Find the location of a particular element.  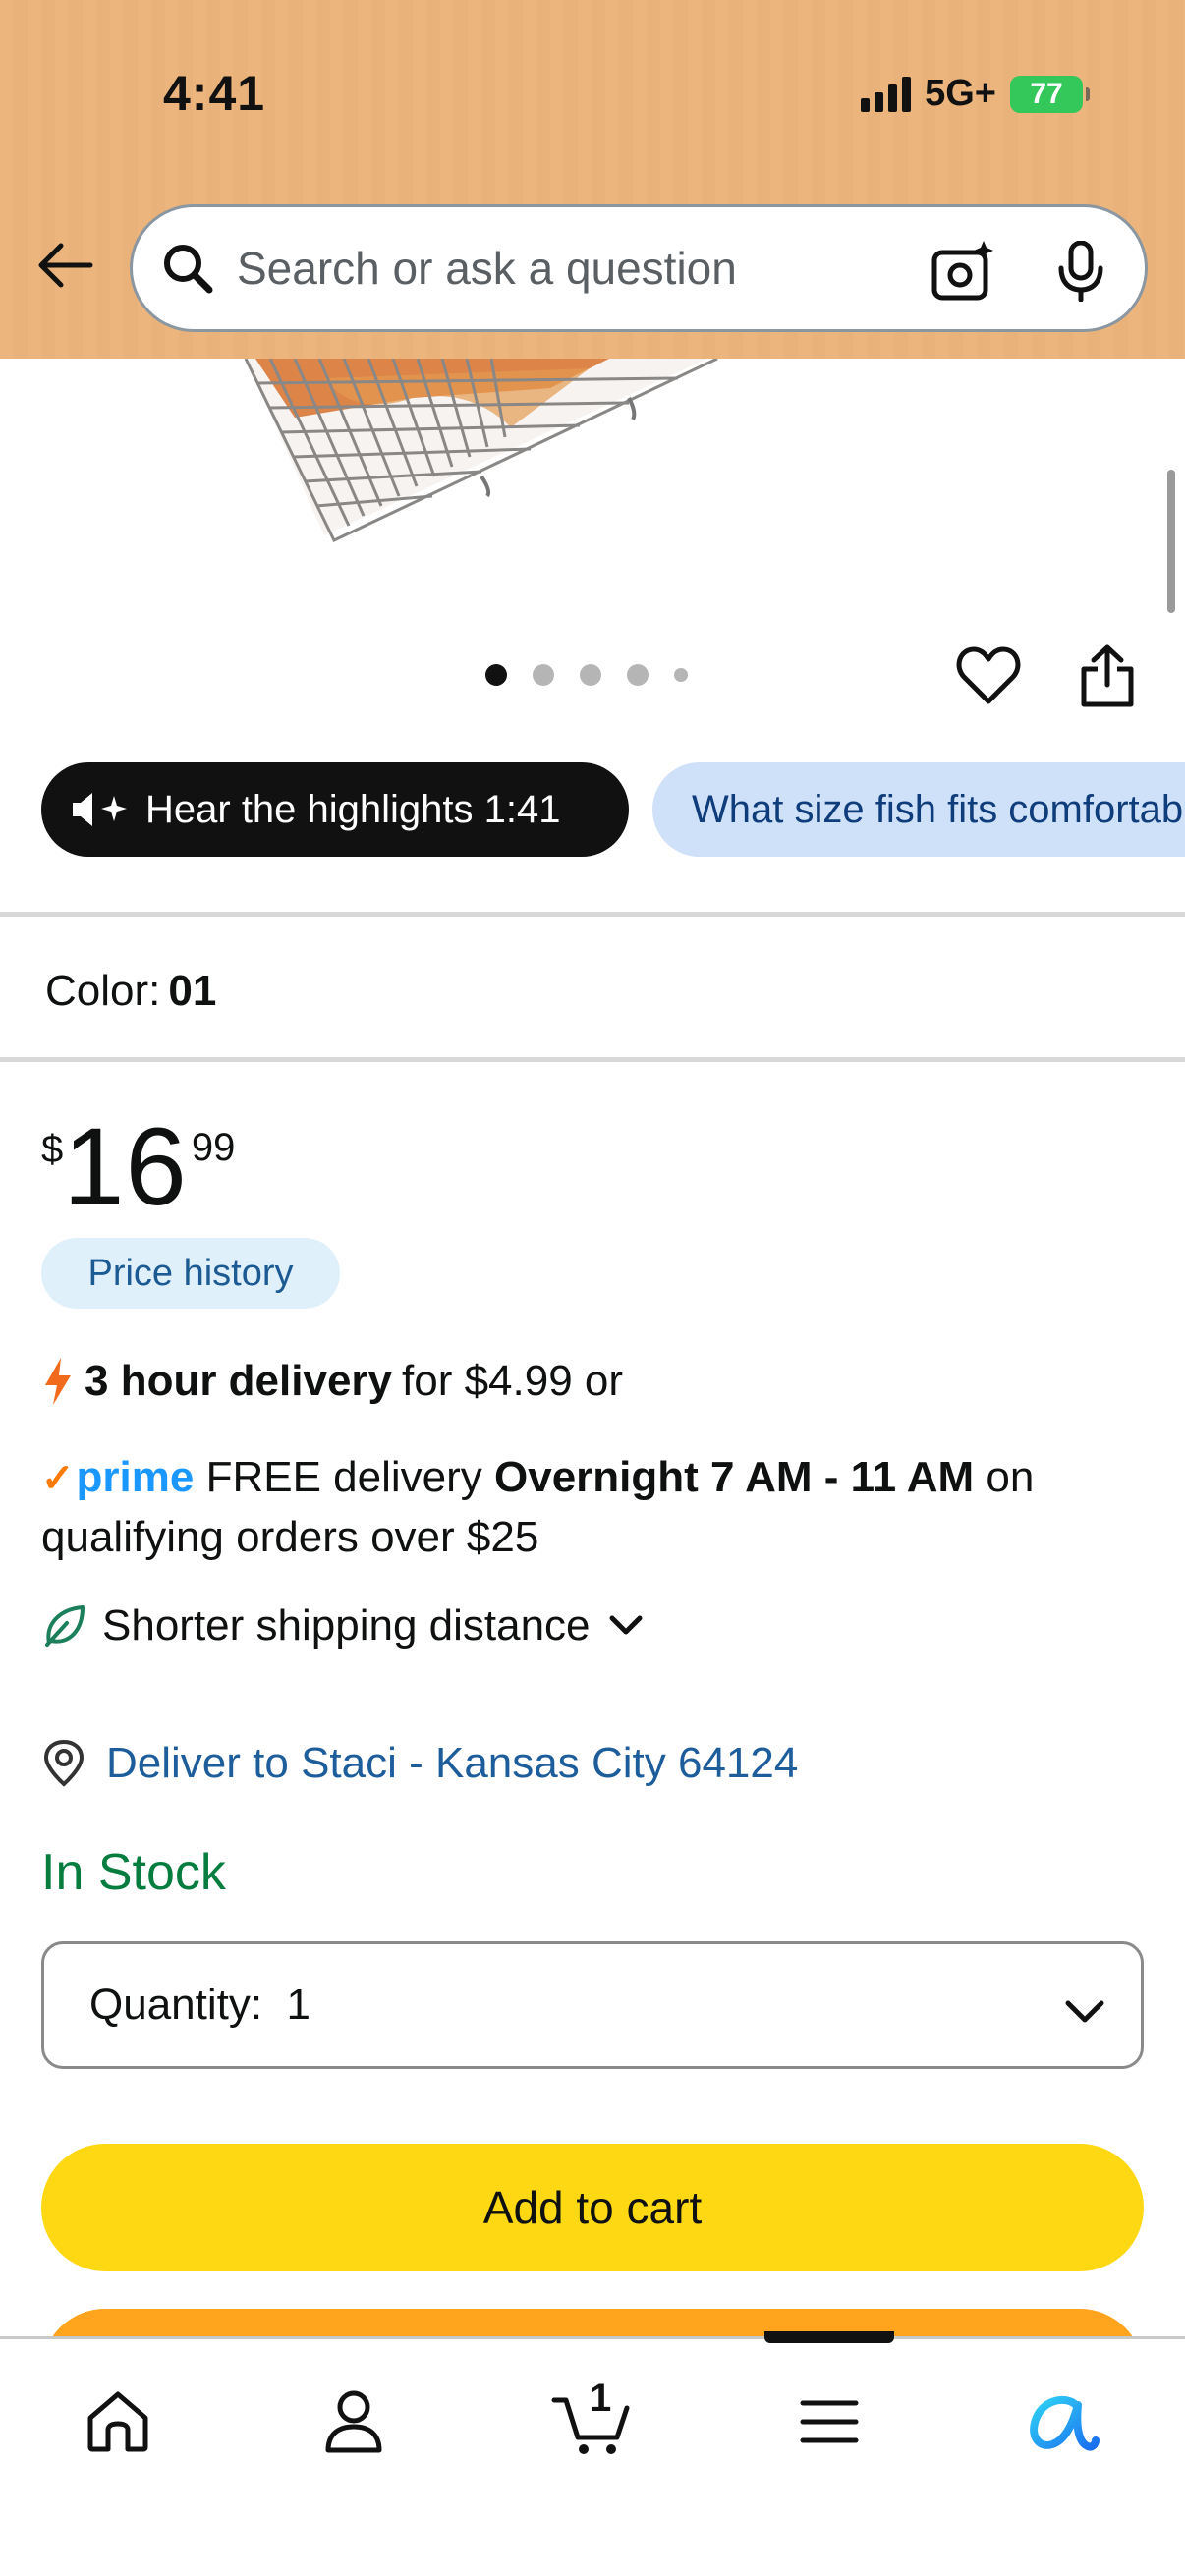

battery-level: 77 is located at coordinates (1046, 93).